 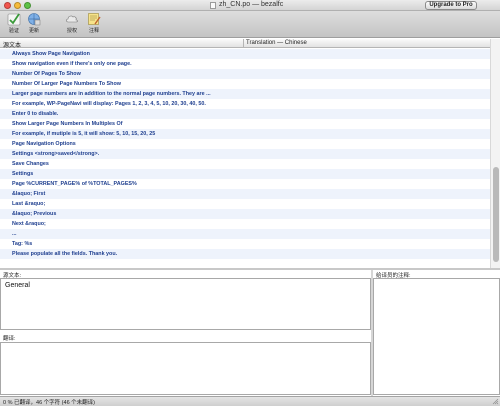 What do you see at coordinates (245, 214) in the screenshot?
I see `string-row: &laquo; Previous` at bounding box center [245, 214].